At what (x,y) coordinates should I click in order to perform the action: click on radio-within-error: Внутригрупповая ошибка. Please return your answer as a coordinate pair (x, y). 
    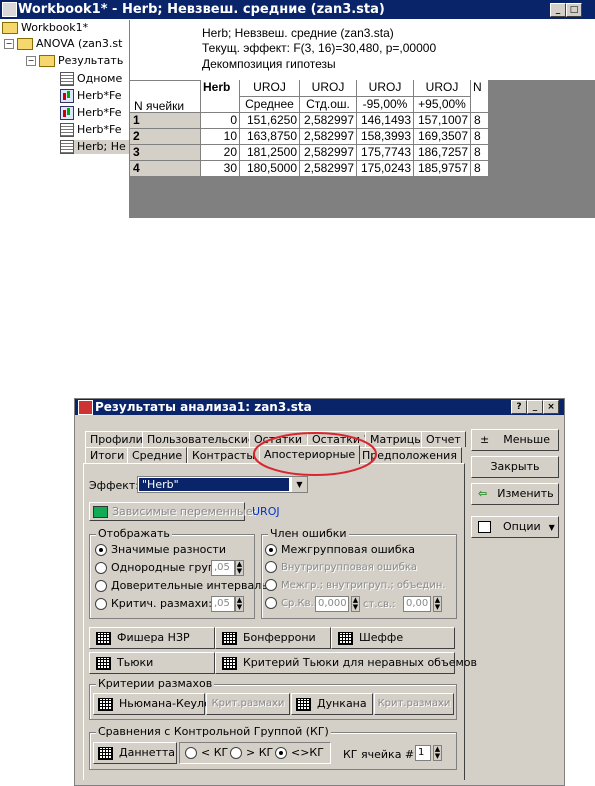
    Looking at the image, I should click on (341, 568).